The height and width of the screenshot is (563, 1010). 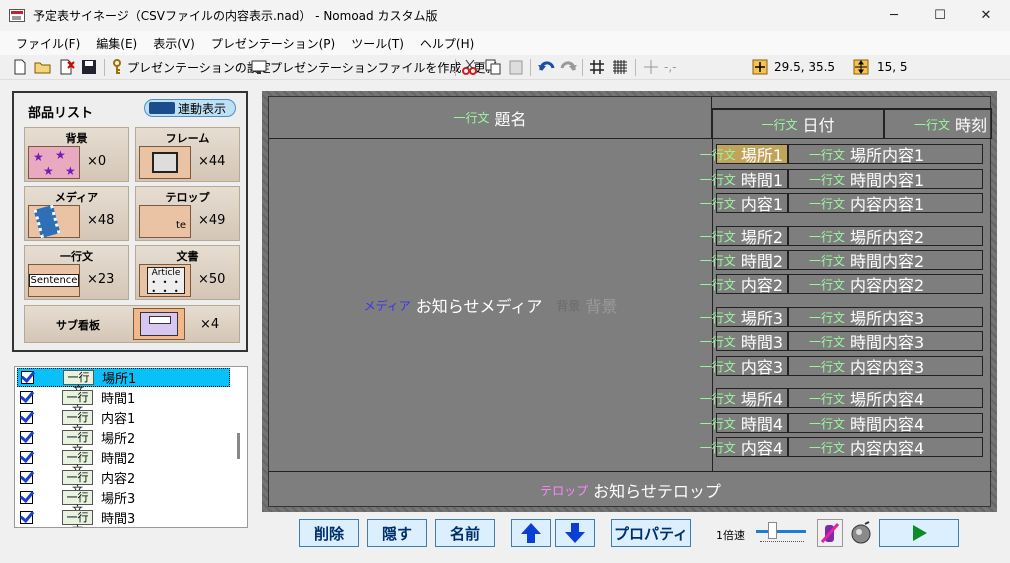 What do you see at coordinates (48, 43) in the screenshot?
I see `menu-file: ファイル(F)` at bounding box center [48, 43].